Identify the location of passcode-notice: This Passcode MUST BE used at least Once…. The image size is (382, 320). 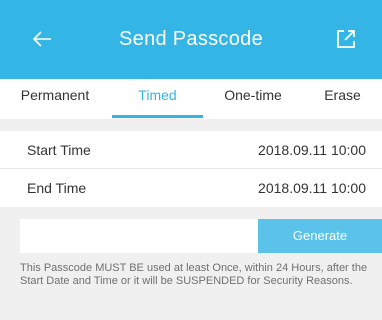
(194, 274).